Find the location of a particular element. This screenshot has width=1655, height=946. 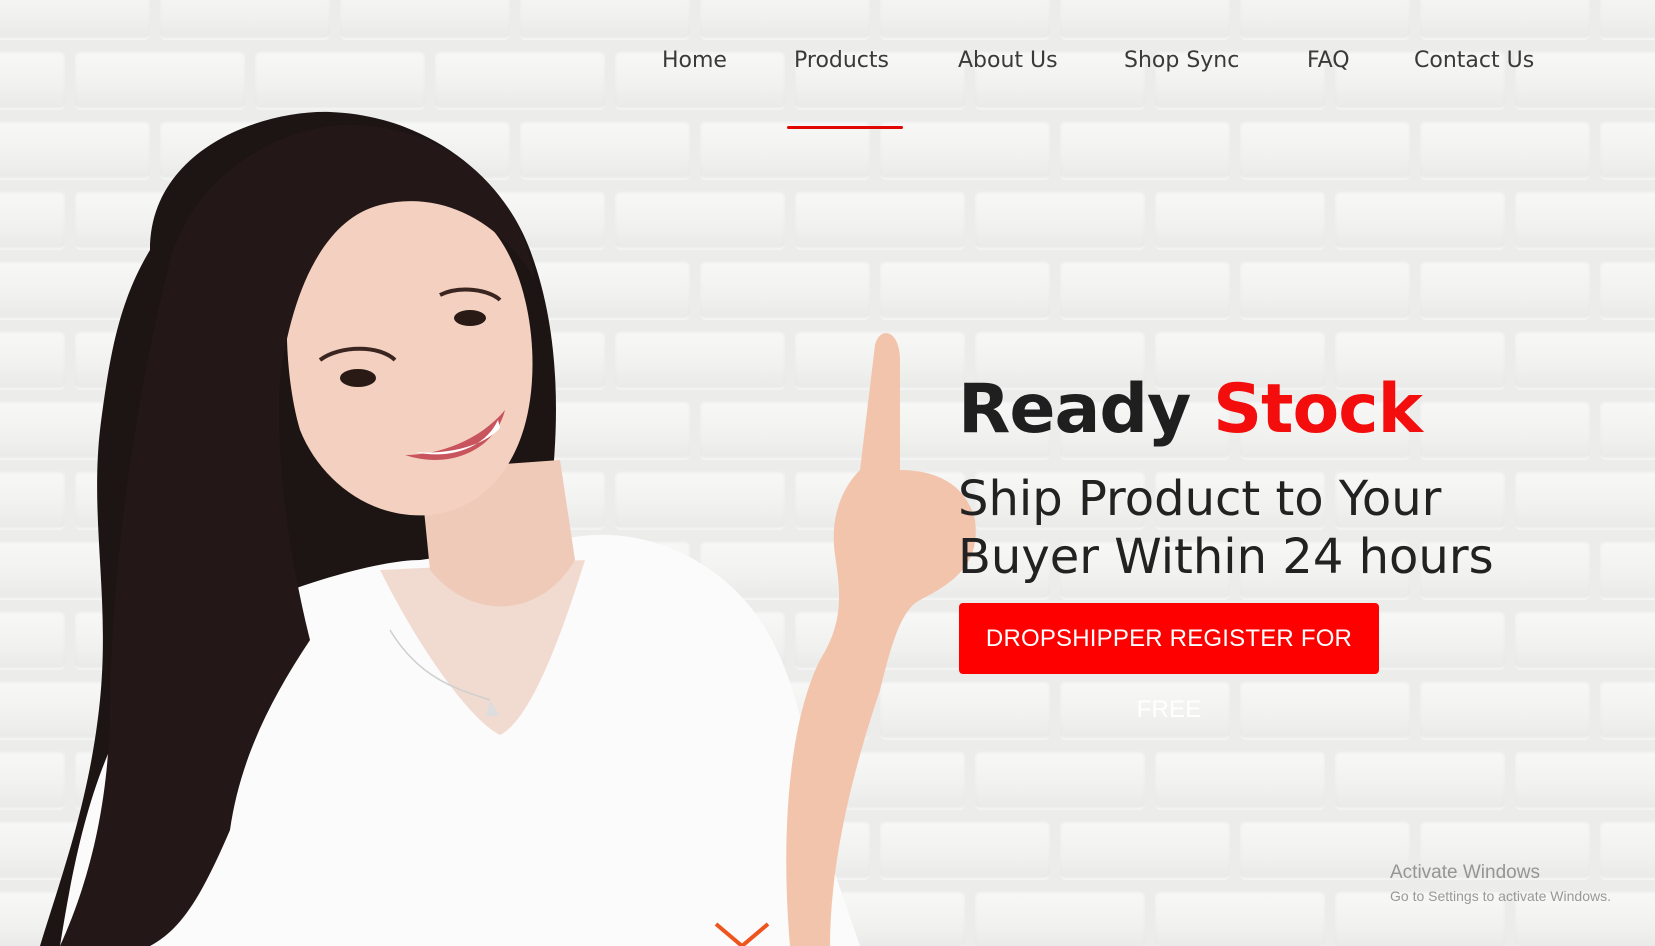

dropshipper-register-button: DROPSHIPPER REGISTER FOR FREE is located at coordinates (1169, 663).